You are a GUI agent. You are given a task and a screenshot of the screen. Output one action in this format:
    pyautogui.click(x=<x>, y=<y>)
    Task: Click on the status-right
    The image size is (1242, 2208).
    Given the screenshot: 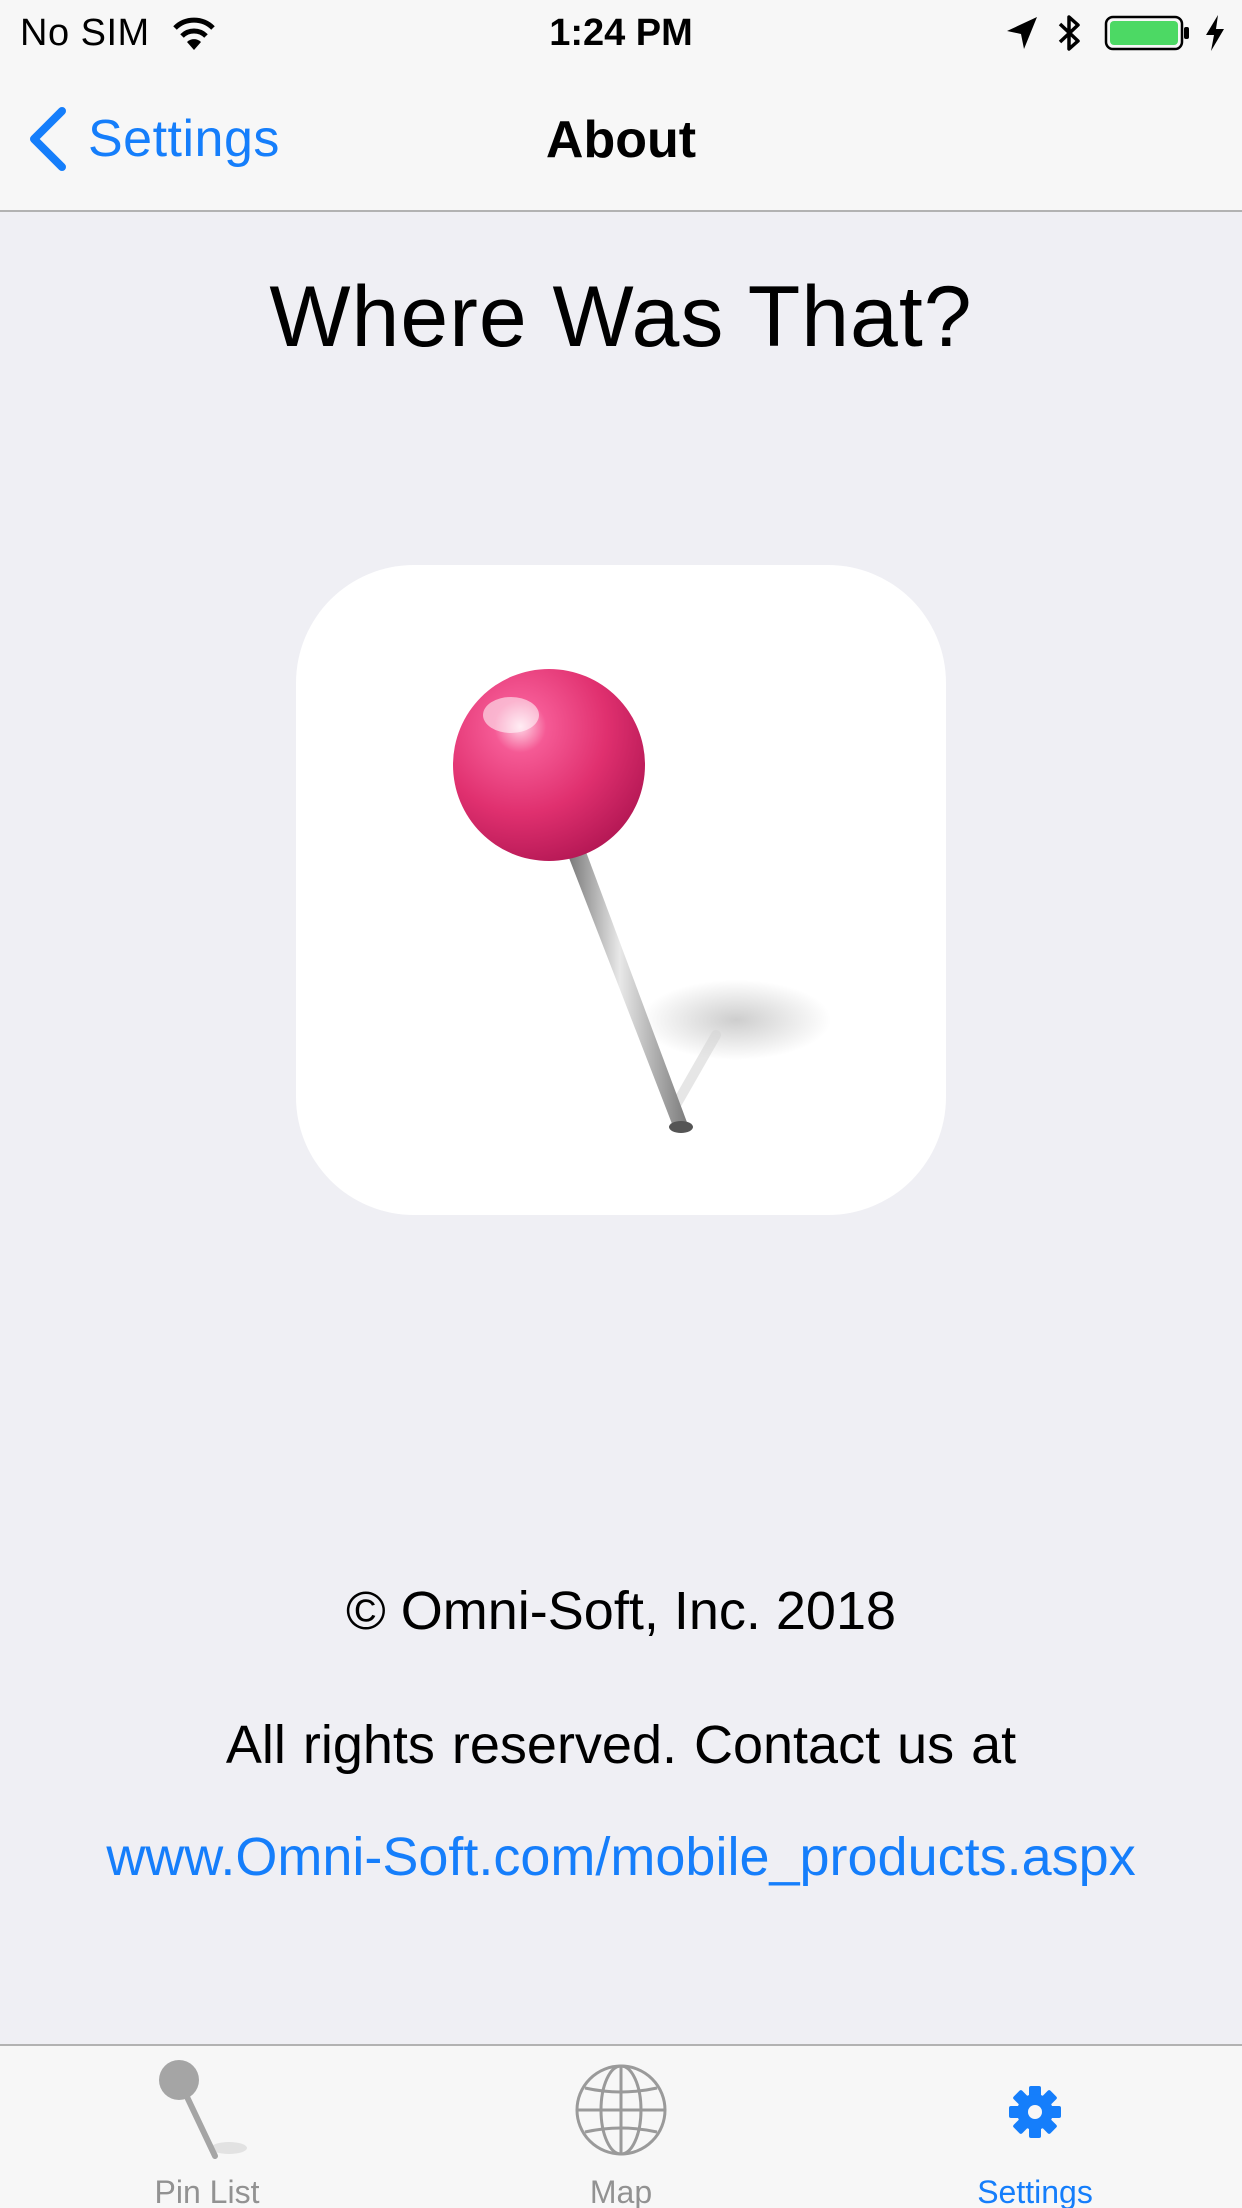 What is the action you would take?
    pyautogui.click(x=1116, y=33)
    